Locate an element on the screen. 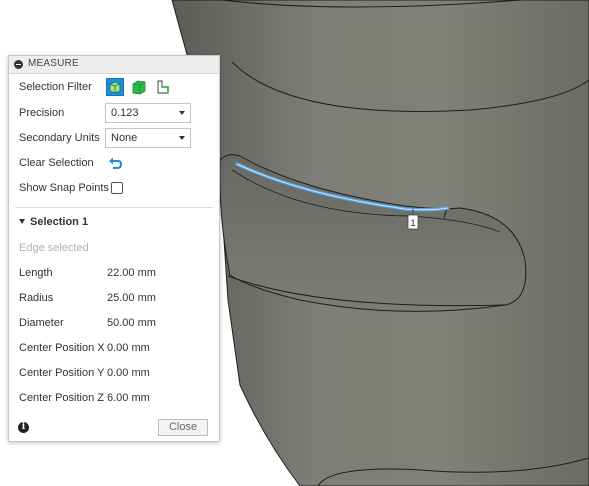  selection-filter-row: Selection Filter is located at coordinates (114, 88).